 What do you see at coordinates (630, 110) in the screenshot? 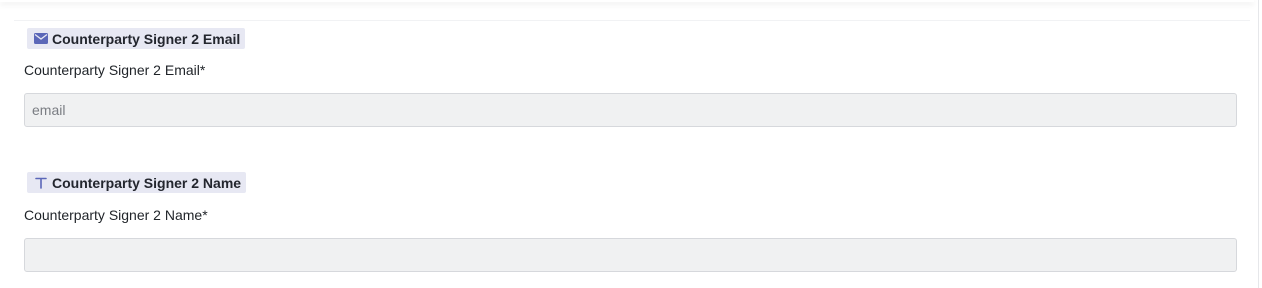
I see `email-input` at bounding box center [630, 110].